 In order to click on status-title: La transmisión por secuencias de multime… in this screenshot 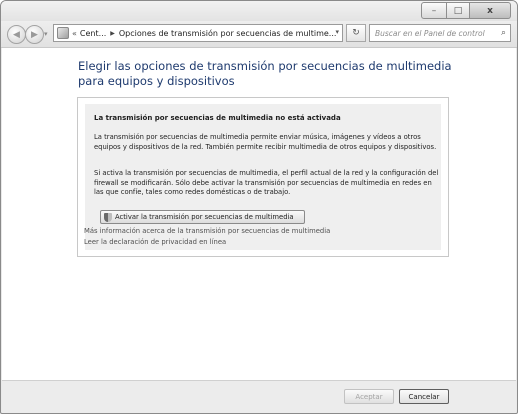, I will do `click(217, 118)`.